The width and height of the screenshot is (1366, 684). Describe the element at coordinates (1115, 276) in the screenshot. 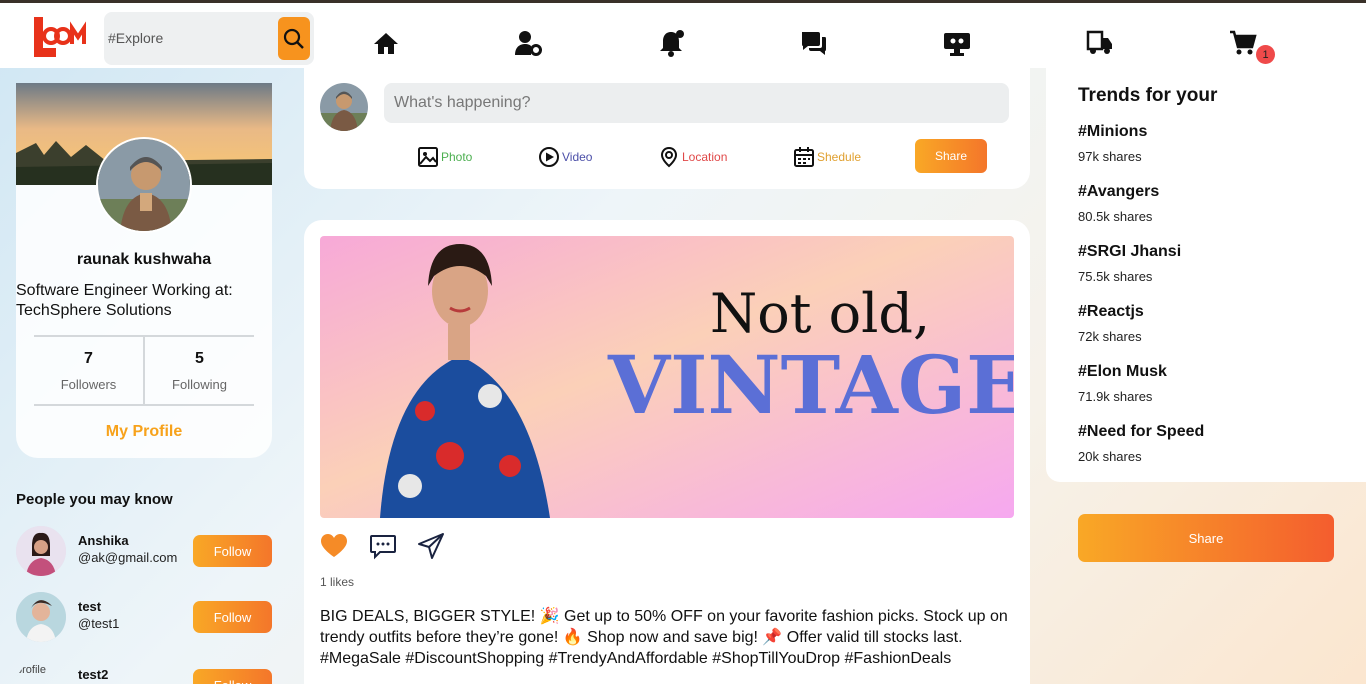

I see `trend-shares: 75.5k shares` at that location.